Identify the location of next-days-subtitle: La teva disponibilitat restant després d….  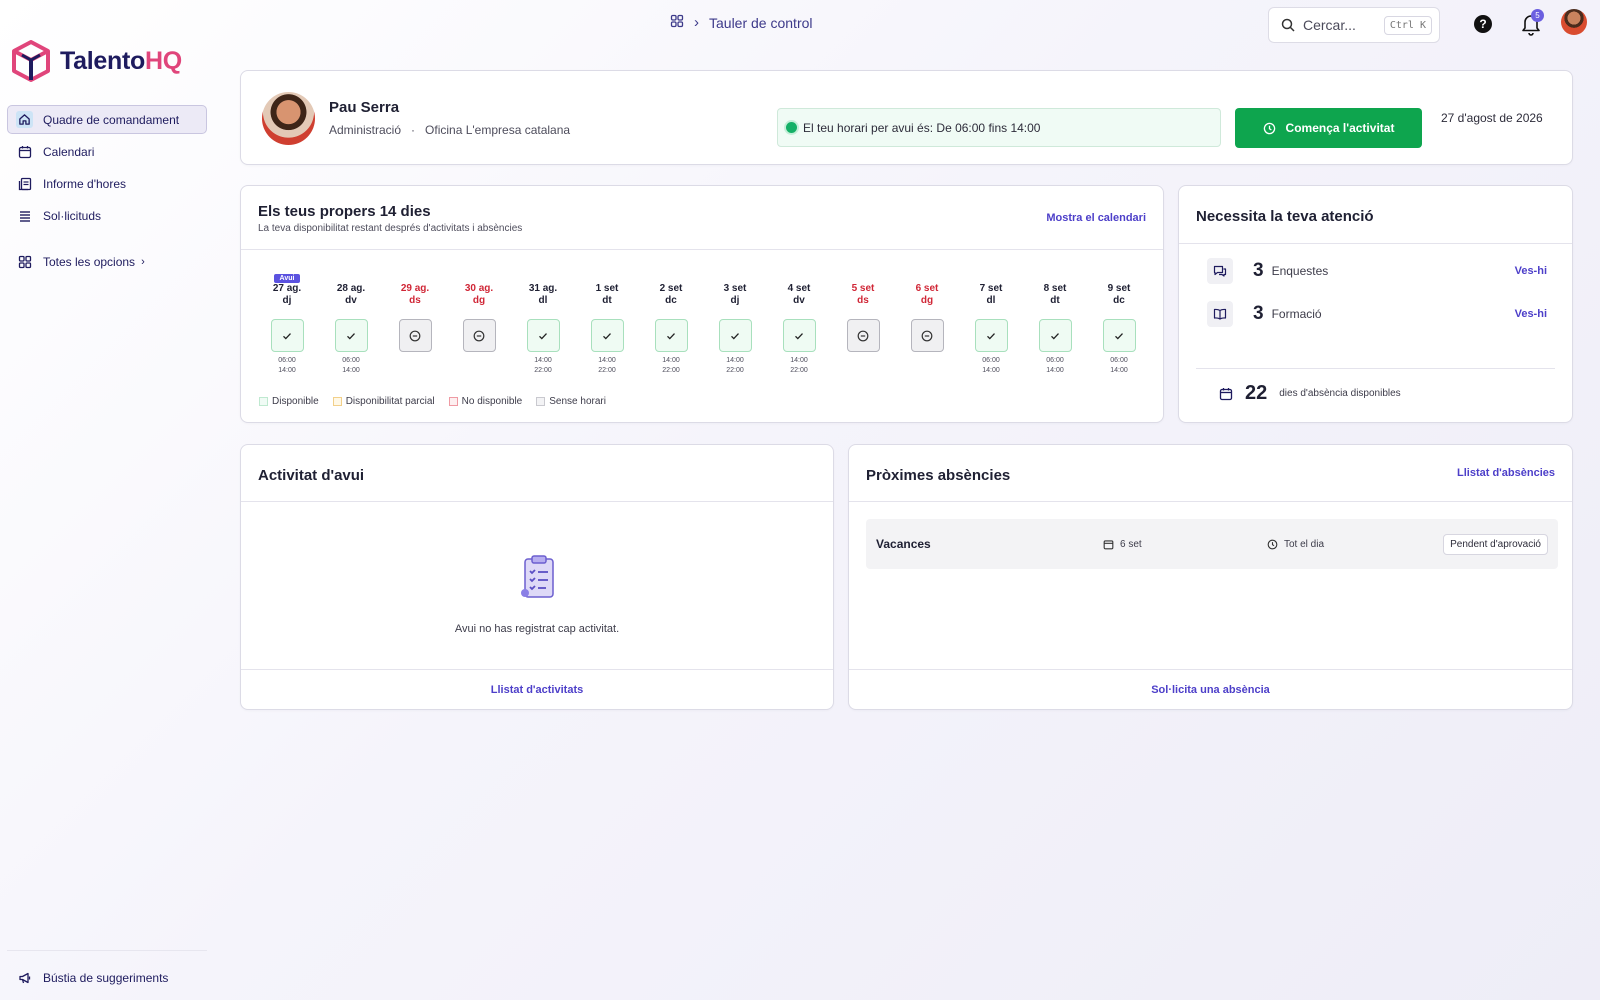
(390, 228).